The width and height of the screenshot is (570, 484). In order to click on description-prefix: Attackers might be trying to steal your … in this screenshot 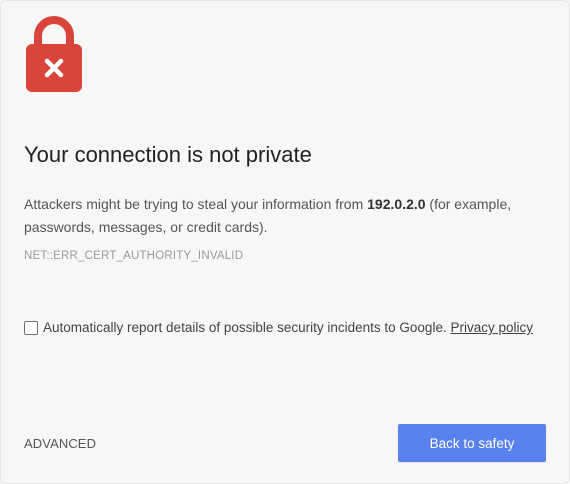, I will do `click(196, 204)`.